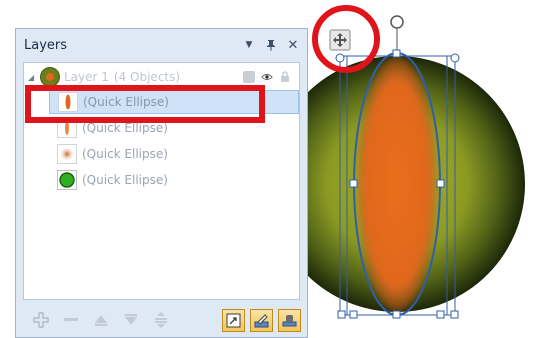  Describe the element at coordinates (174, 102) in the screenshot. I see `object-row-1: (Quick Ellipse)` at that location.